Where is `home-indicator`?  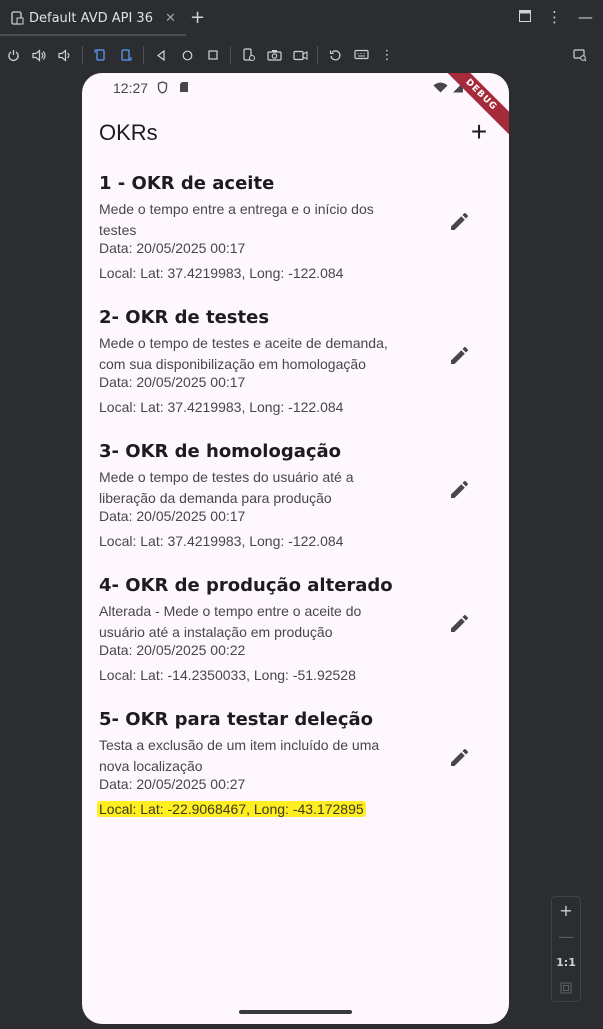
home-indicator is located at coordinates (295, 1012).